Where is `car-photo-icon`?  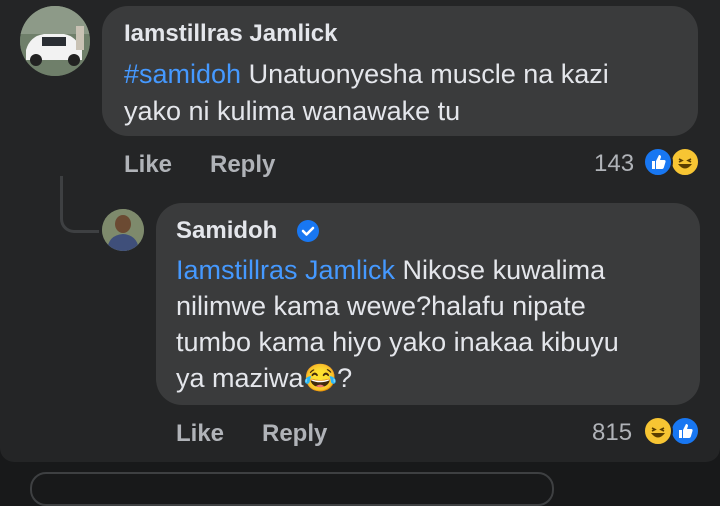
car-photo-icon is located at coordinates (55, 41).